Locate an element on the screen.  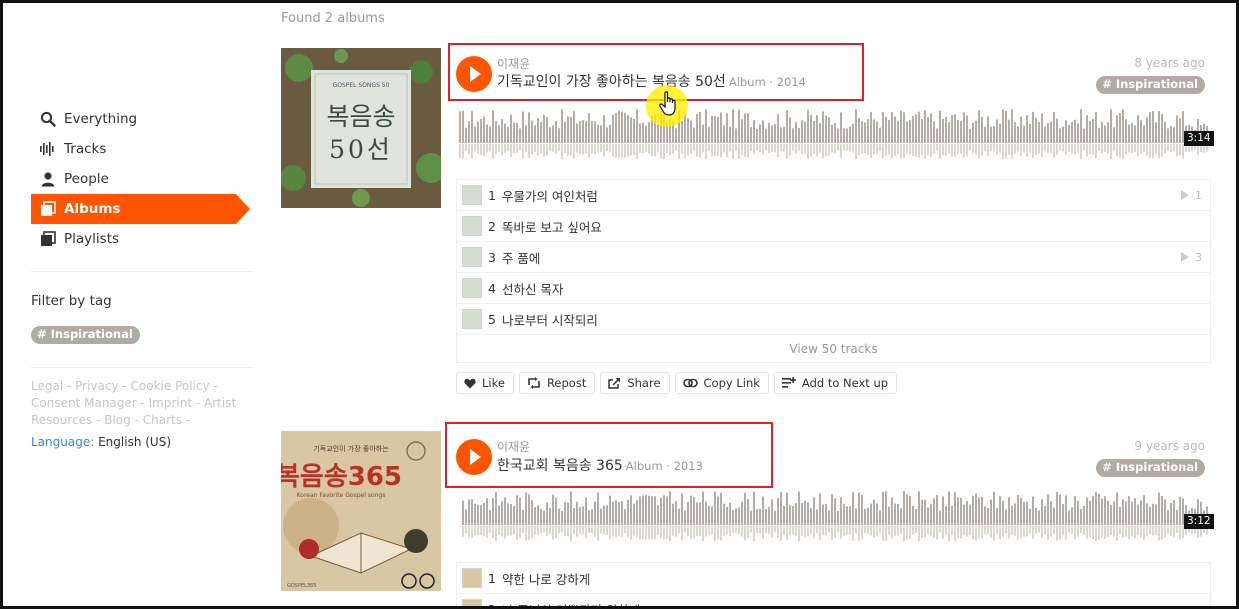
nav-item-tracks: Tracks is located at coordinates (142, 149).